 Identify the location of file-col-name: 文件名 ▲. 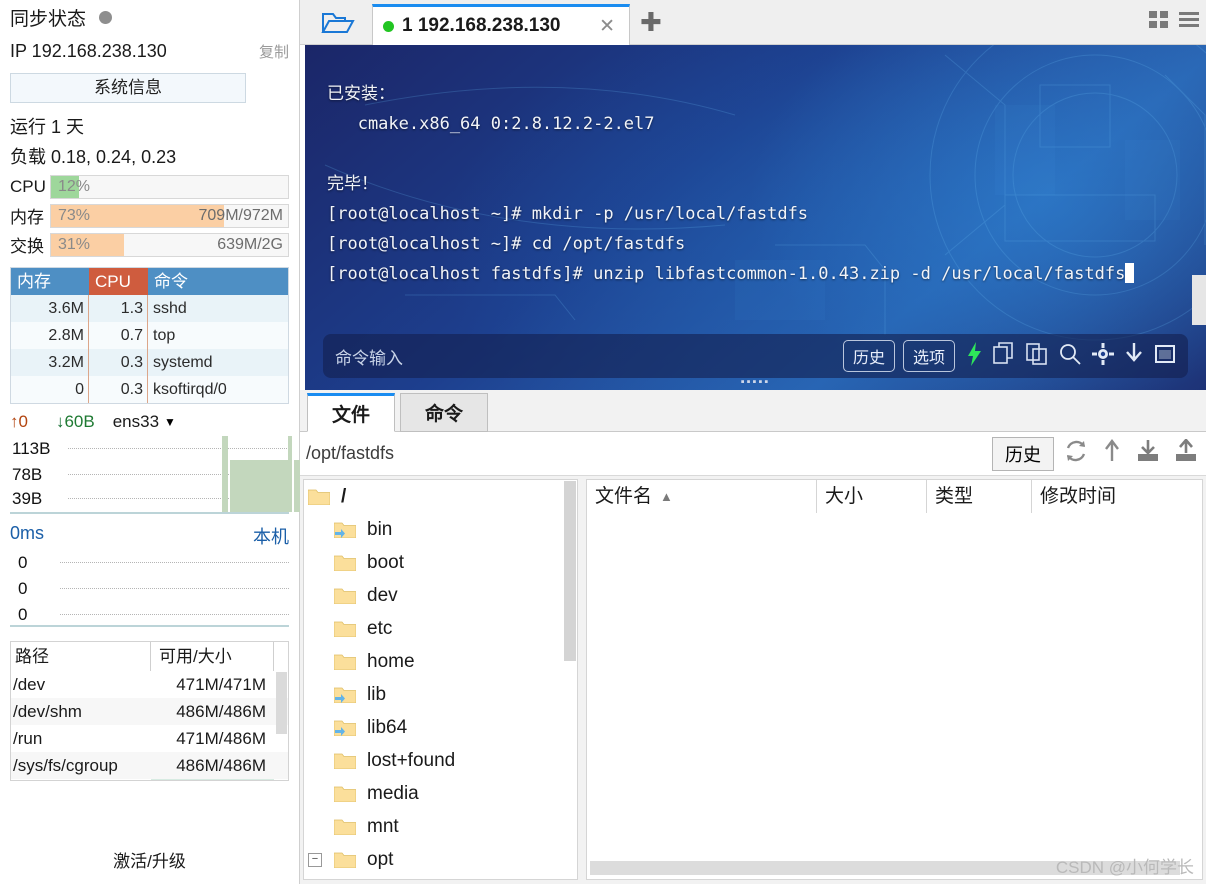
(702, 496).